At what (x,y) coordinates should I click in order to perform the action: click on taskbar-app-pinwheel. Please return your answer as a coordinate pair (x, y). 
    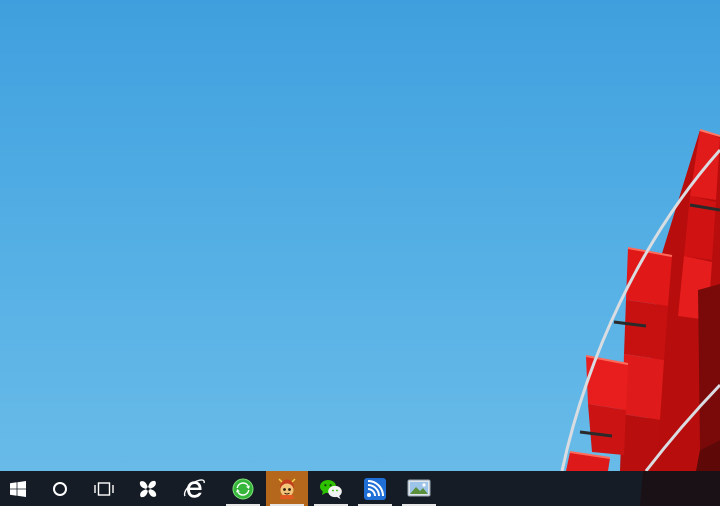
    Looking at the image, I should click on (148, 488).